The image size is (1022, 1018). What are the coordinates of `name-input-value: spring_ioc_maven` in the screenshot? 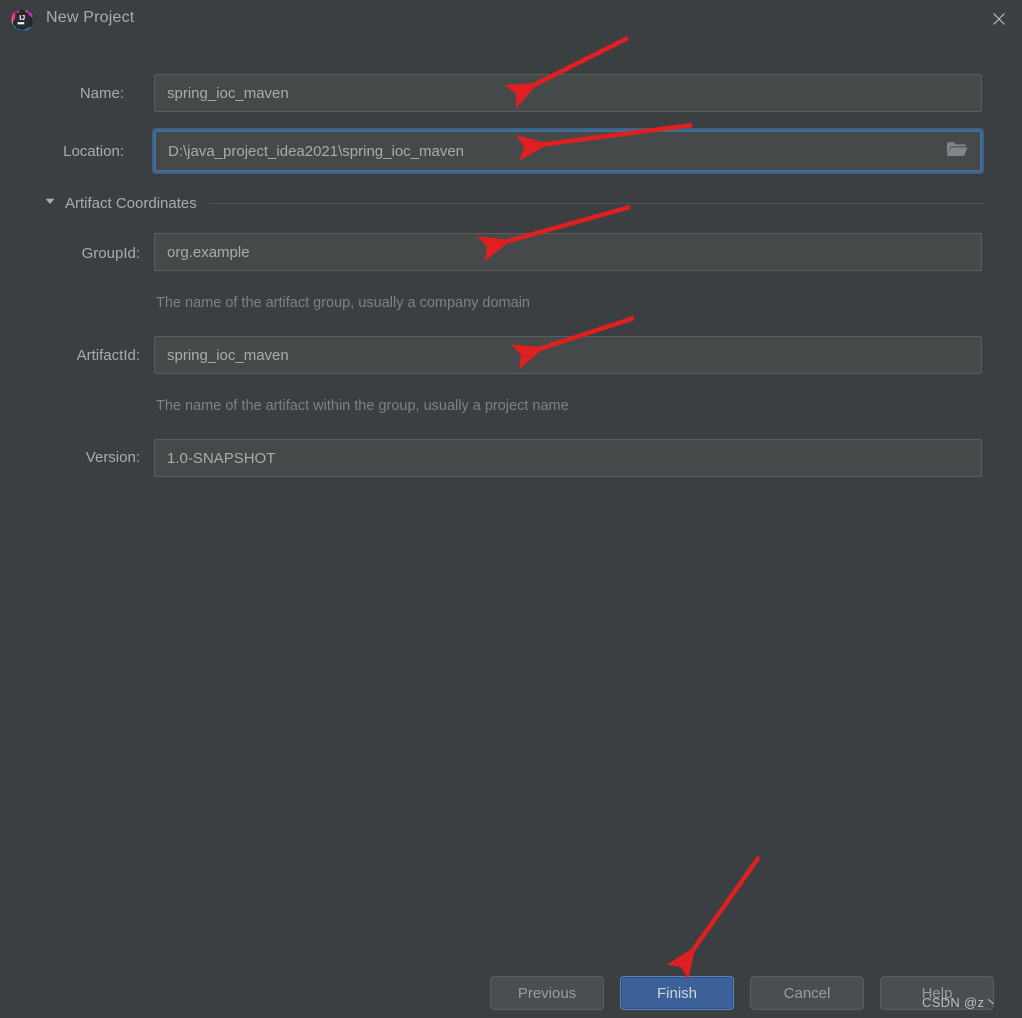 It's located at (228, 93).